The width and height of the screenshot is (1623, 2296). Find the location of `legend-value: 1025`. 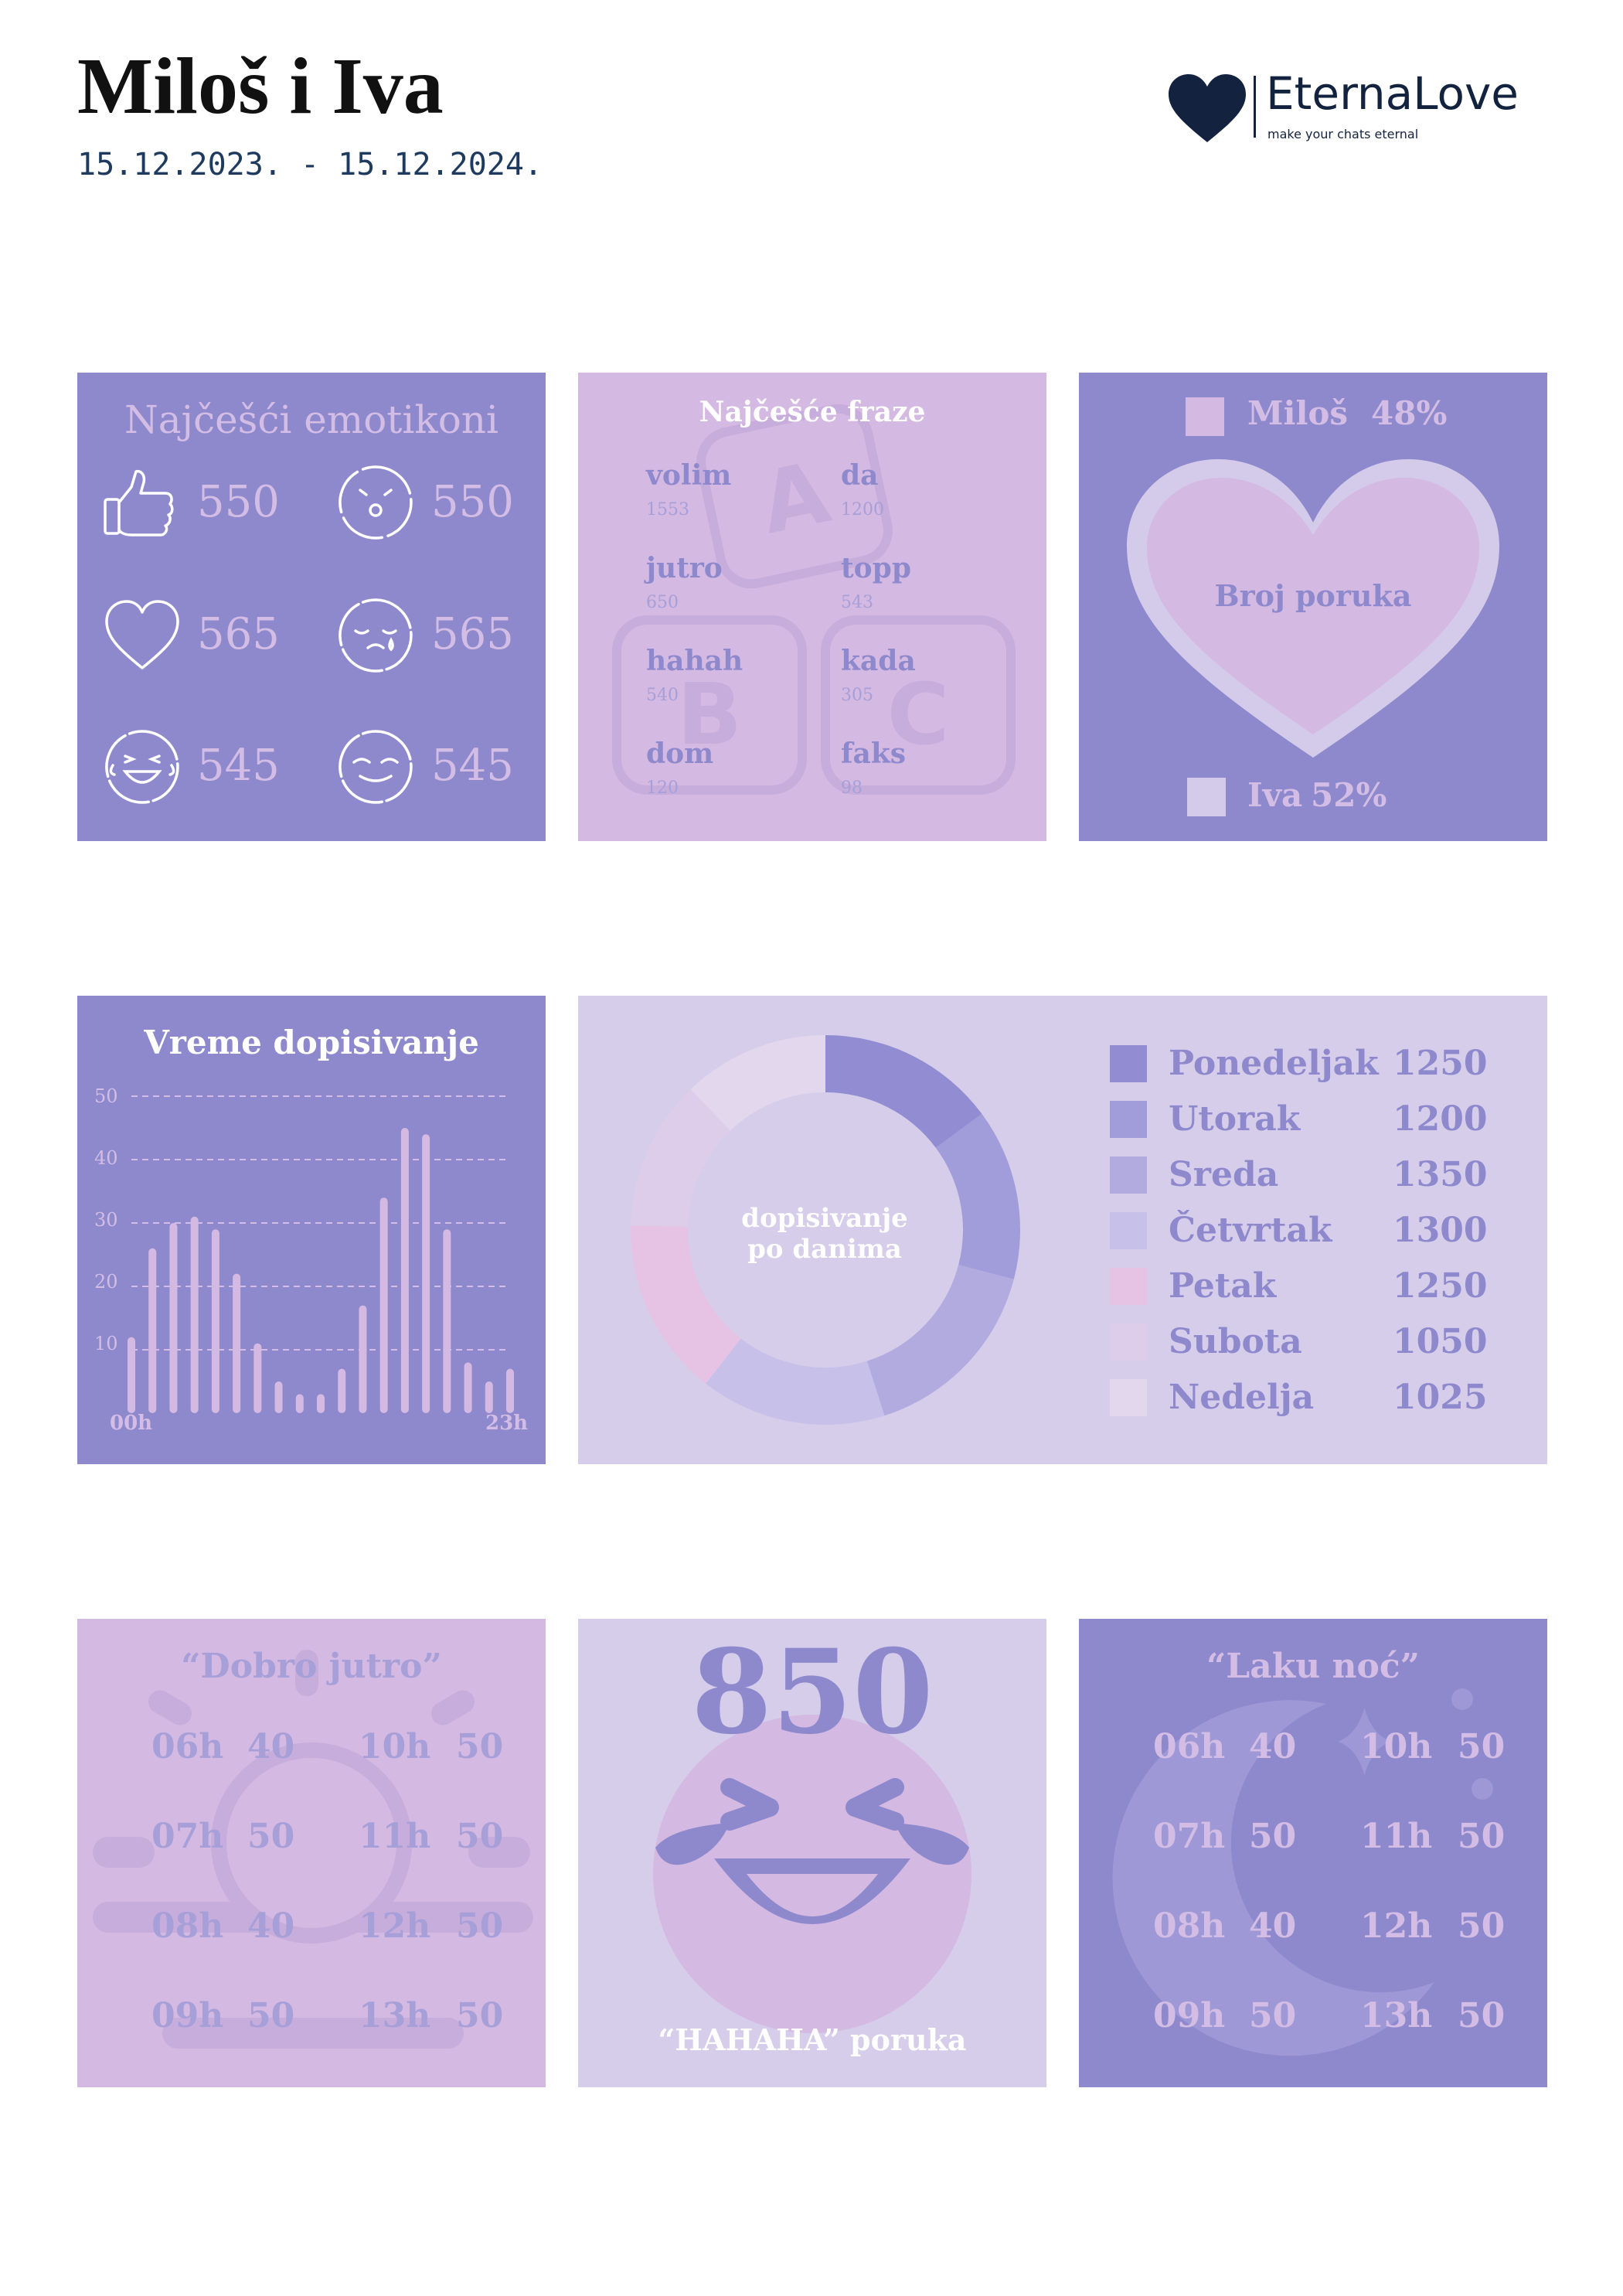

legend-value: 1025 is located at coordinates (1440, 1397).